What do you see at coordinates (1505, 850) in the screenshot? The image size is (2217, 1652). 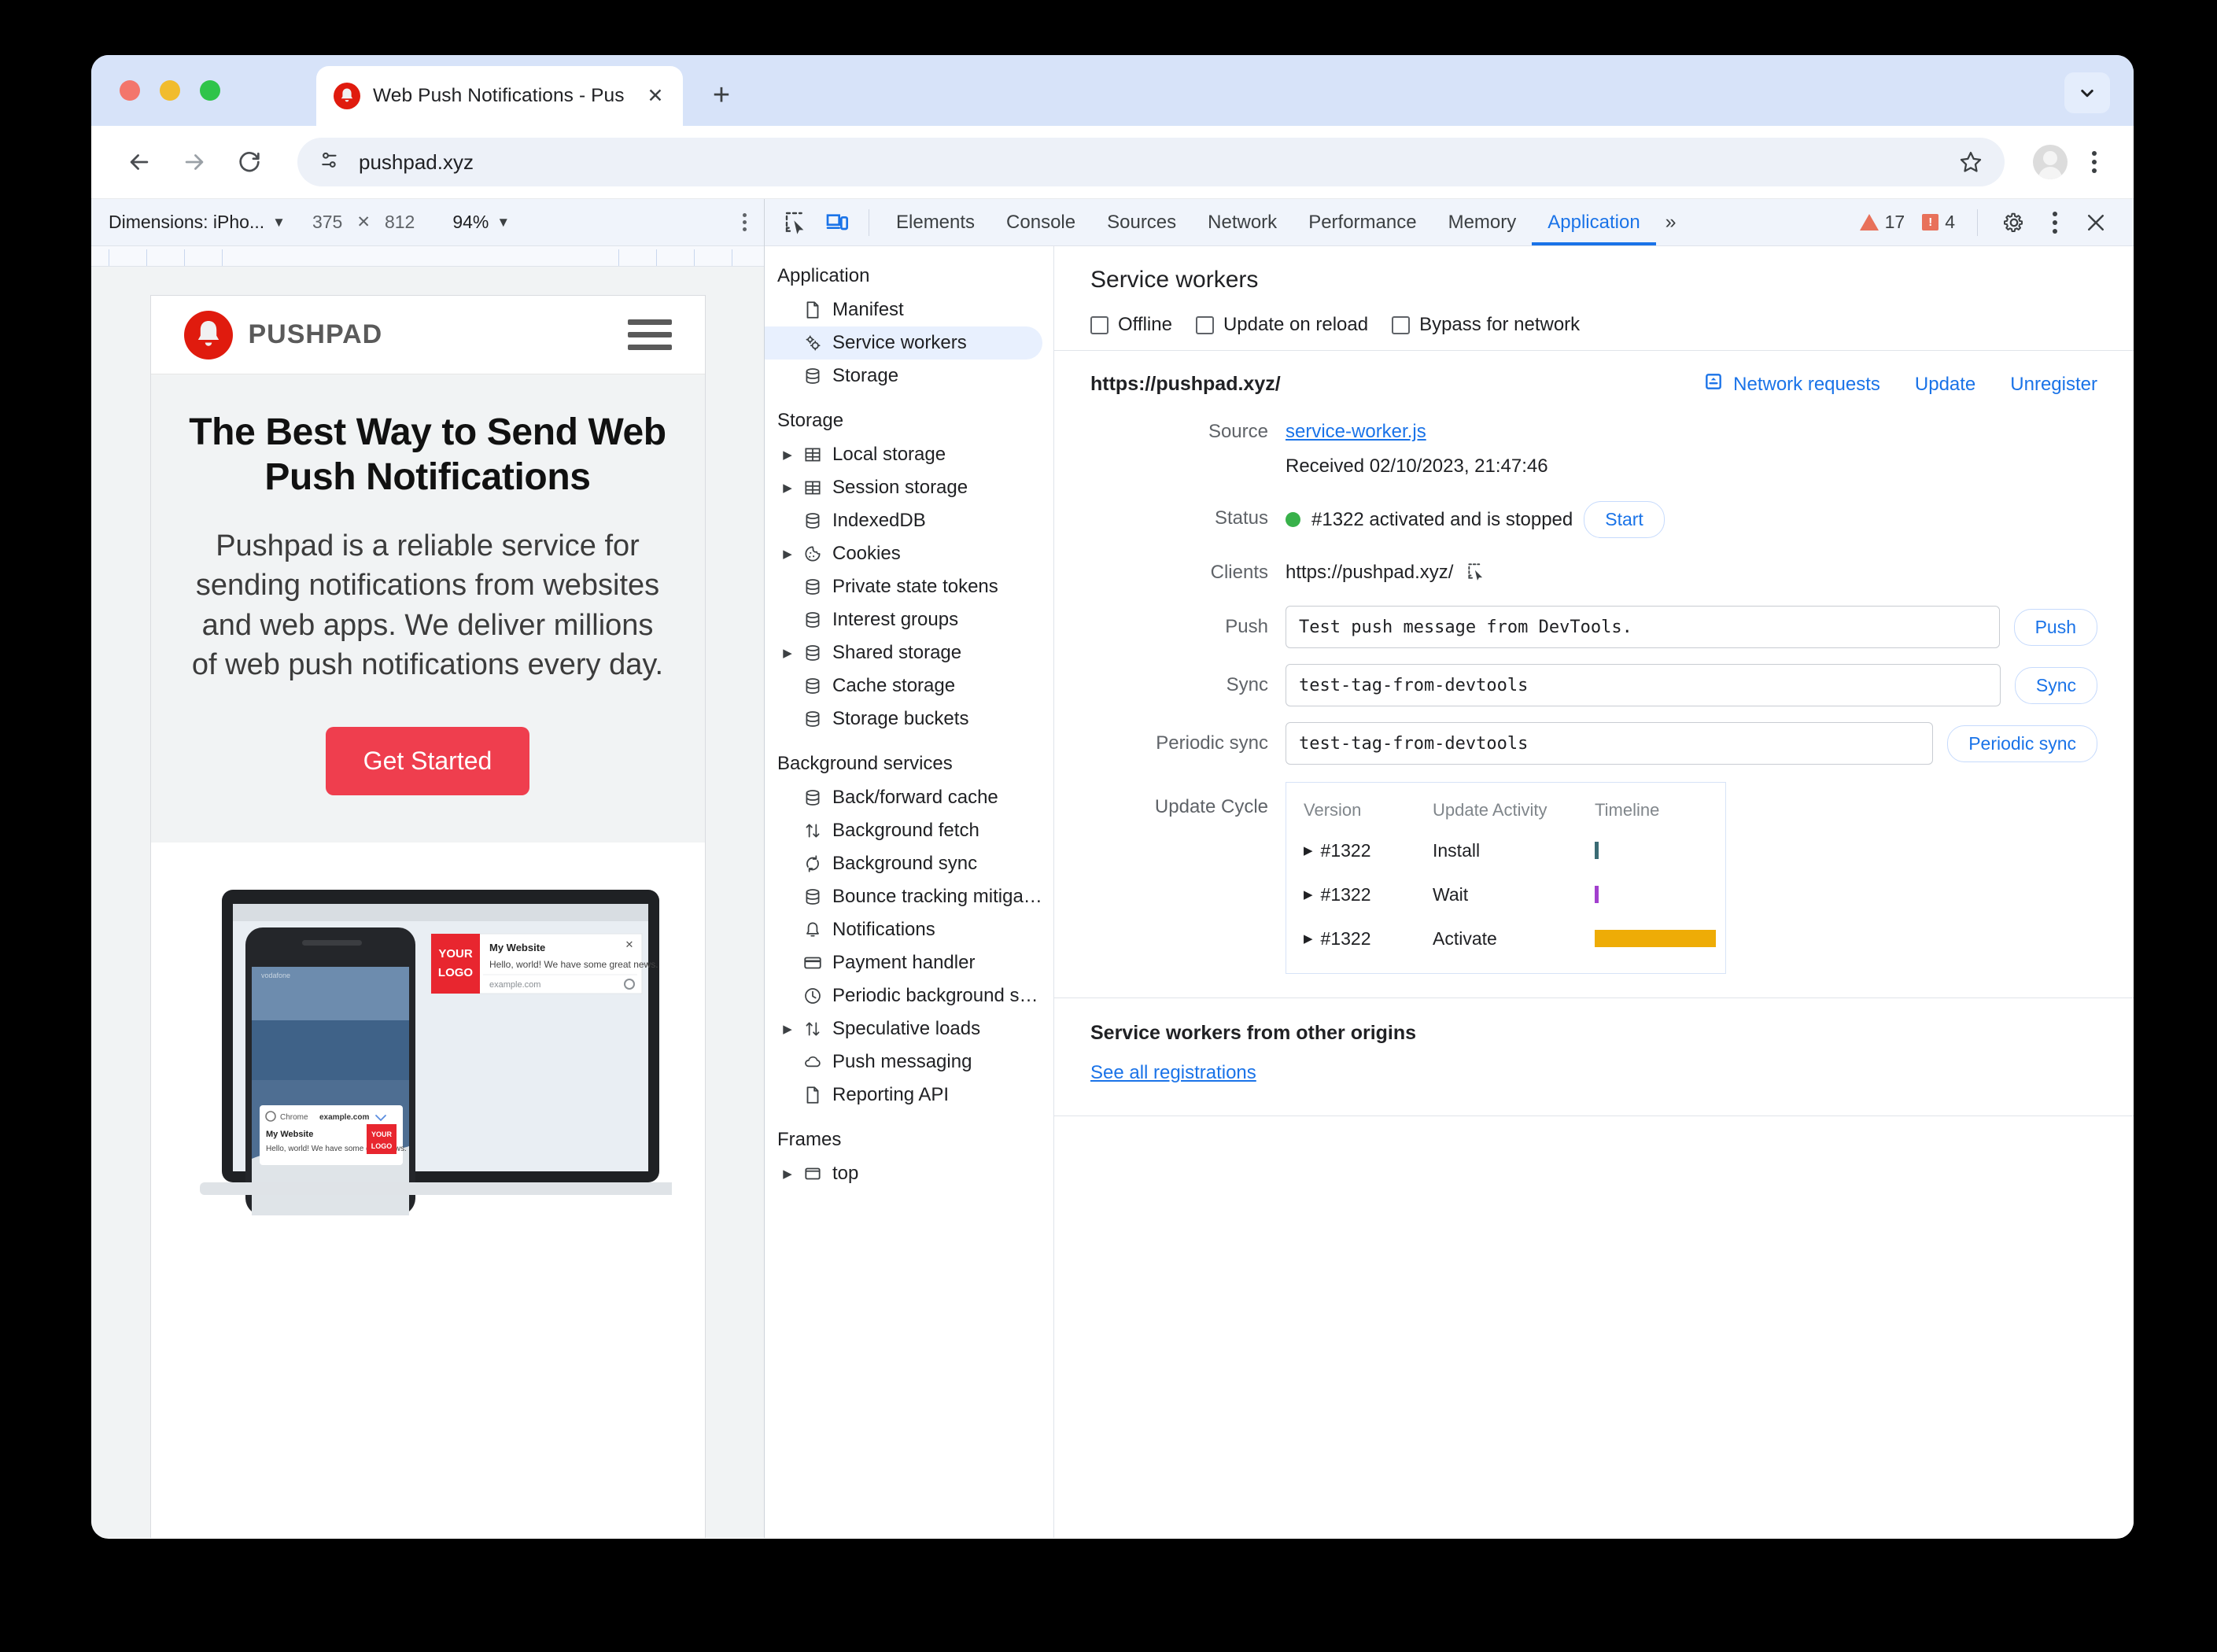 I see `table-row: ▶ #1322 Install` at bounding box center [1505, 850].